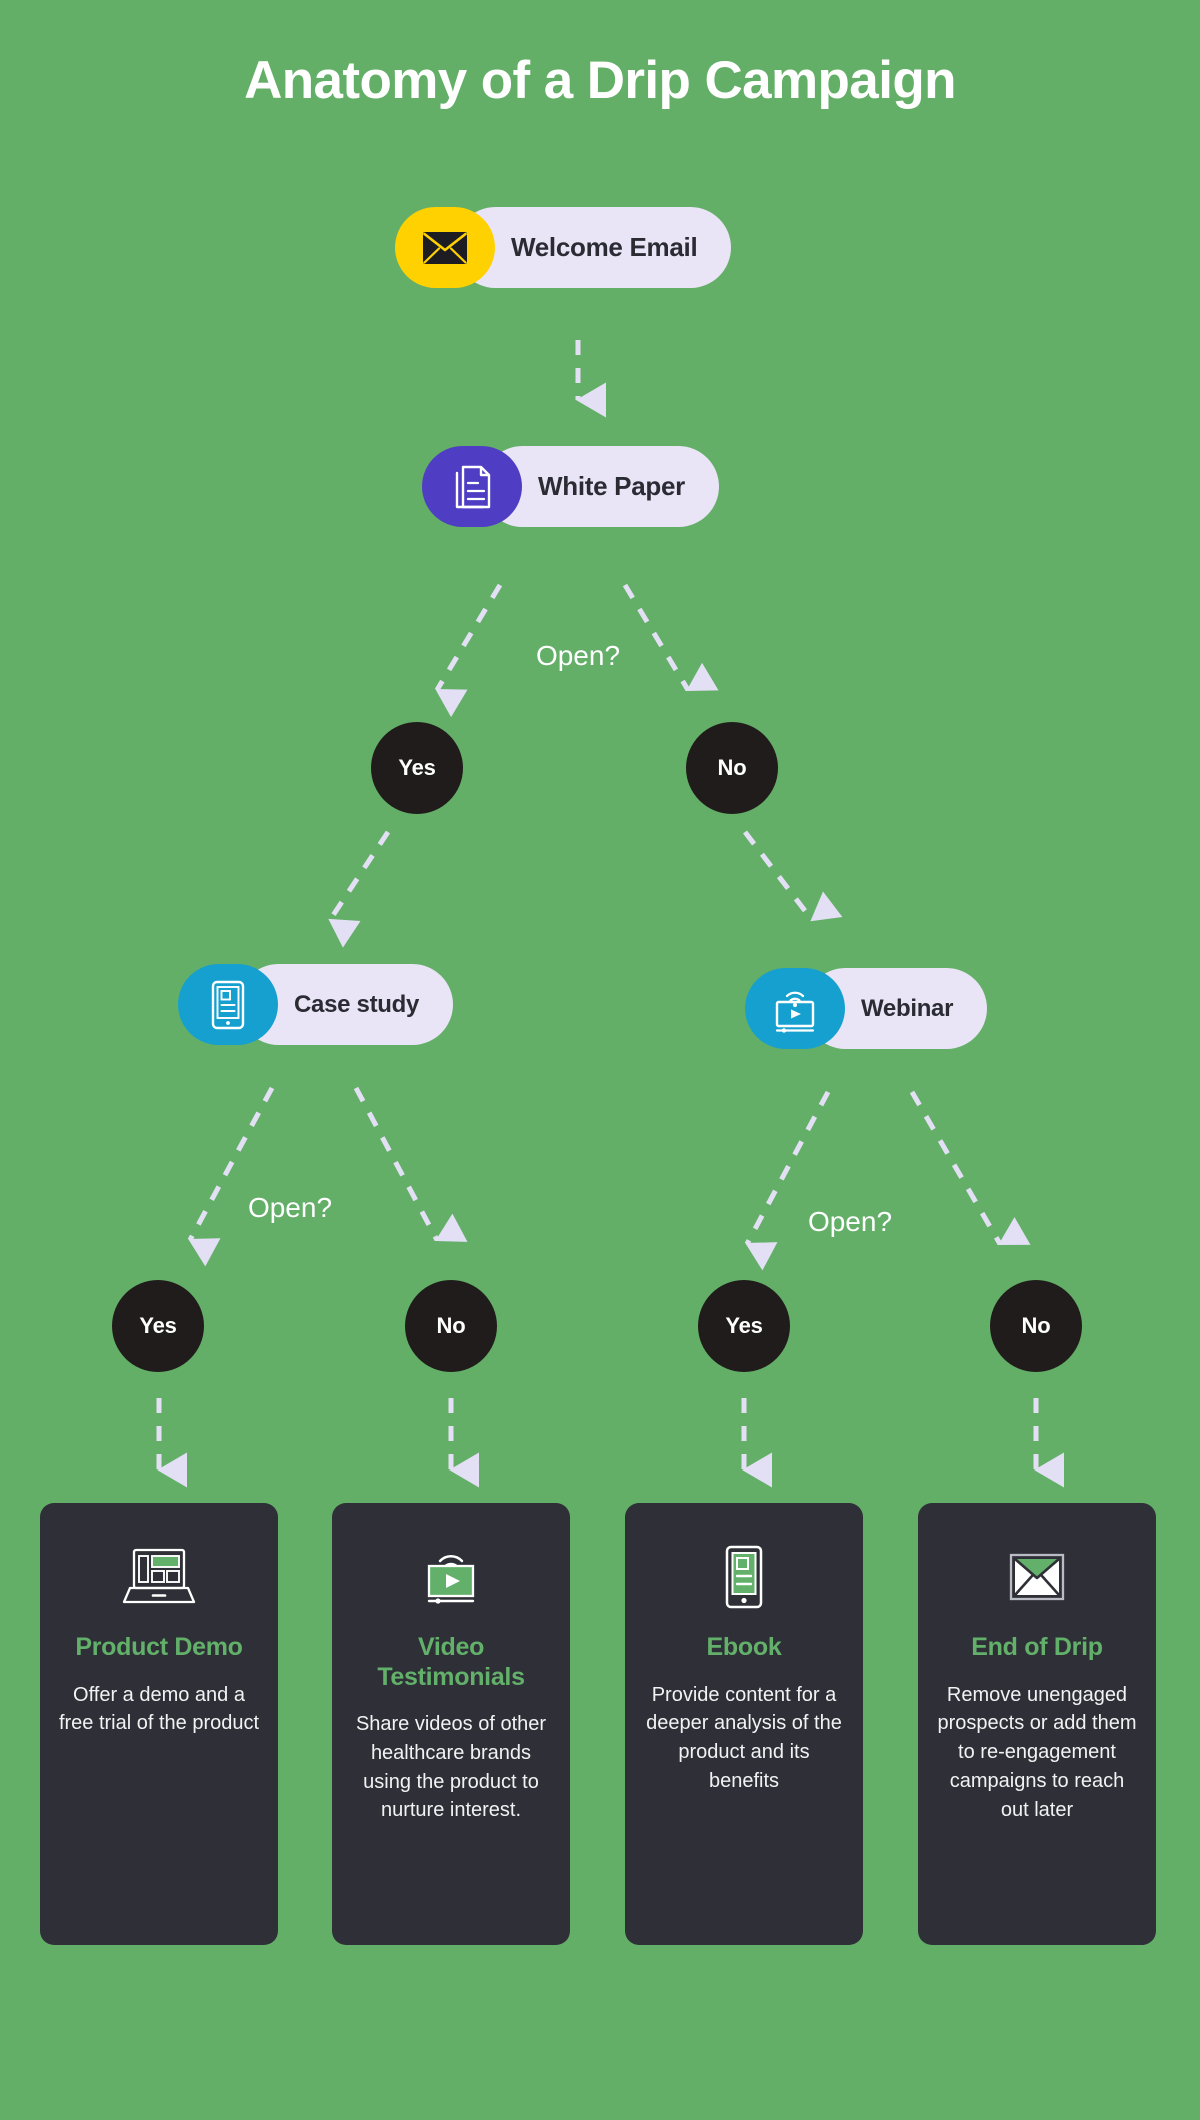 Image resolution: width=1200 pixels, height=2120 pixels. I want to click on welcome-email-label: Welcome Email, so click(604, 247).